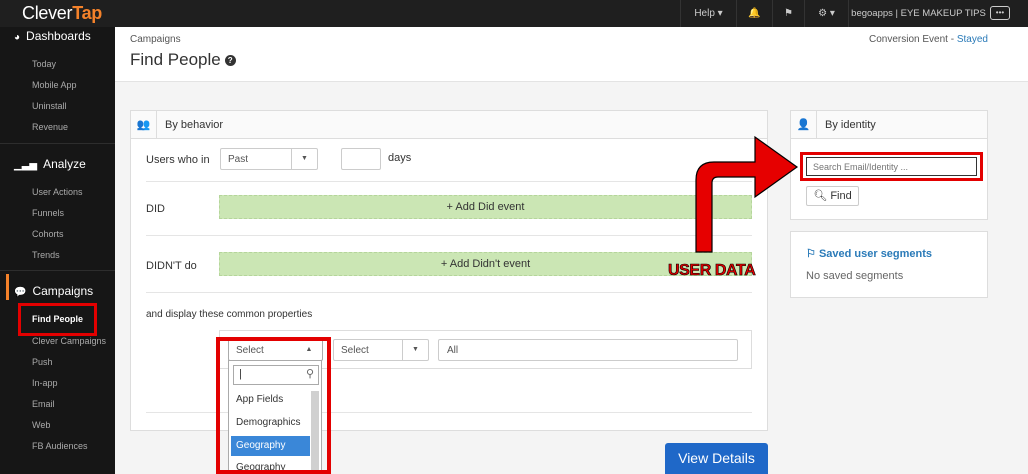 The width and height of the screenshot is (1028, 474). I want to click on user-data-annotation: USER DATA, so click(712, 271).